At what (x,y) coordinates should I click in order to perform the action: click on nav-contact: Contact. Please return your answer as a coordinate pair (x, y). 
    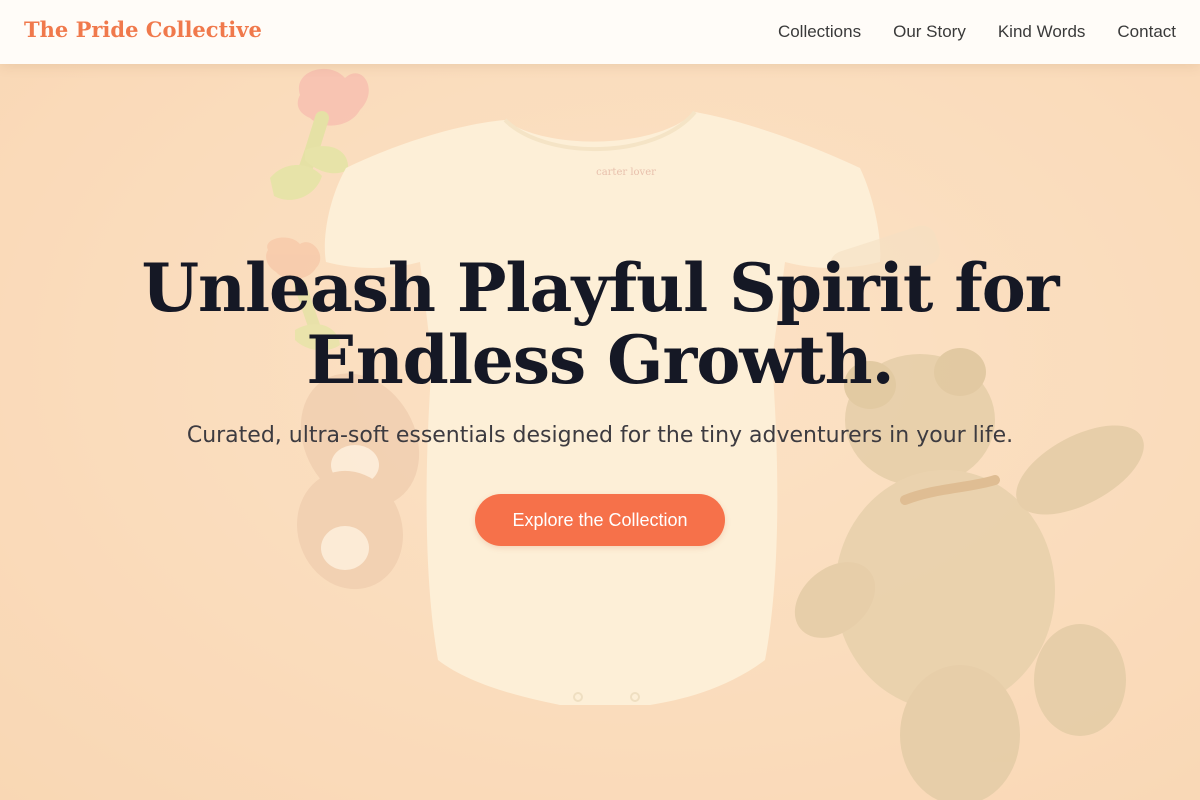
    Looking at the image, I should click on (1146, 32).